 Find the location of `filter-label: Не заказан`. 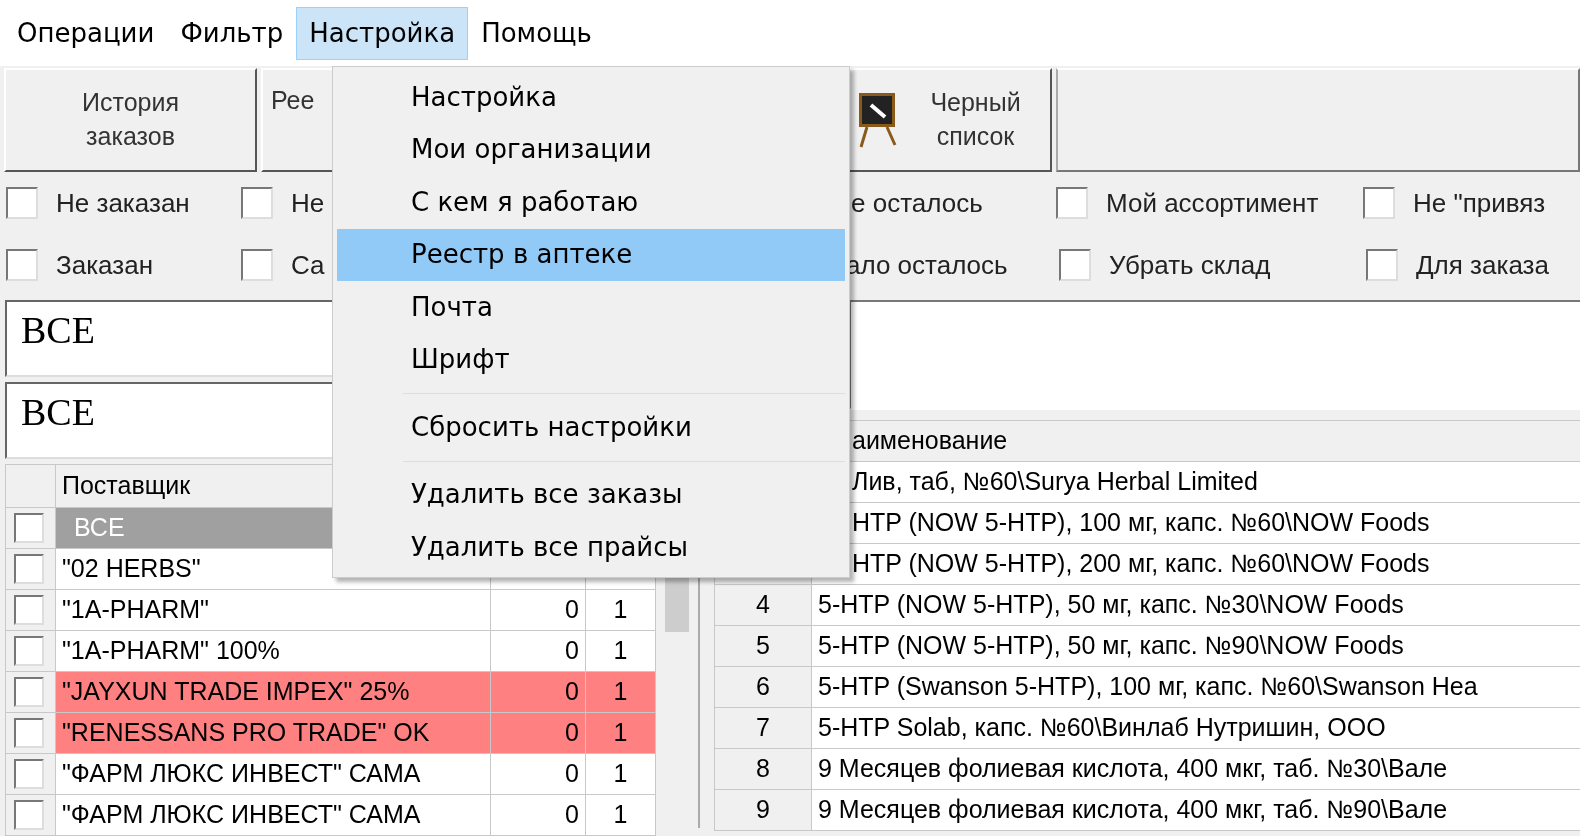

filter-label: Не заказан is located at coordinates (123, 203).